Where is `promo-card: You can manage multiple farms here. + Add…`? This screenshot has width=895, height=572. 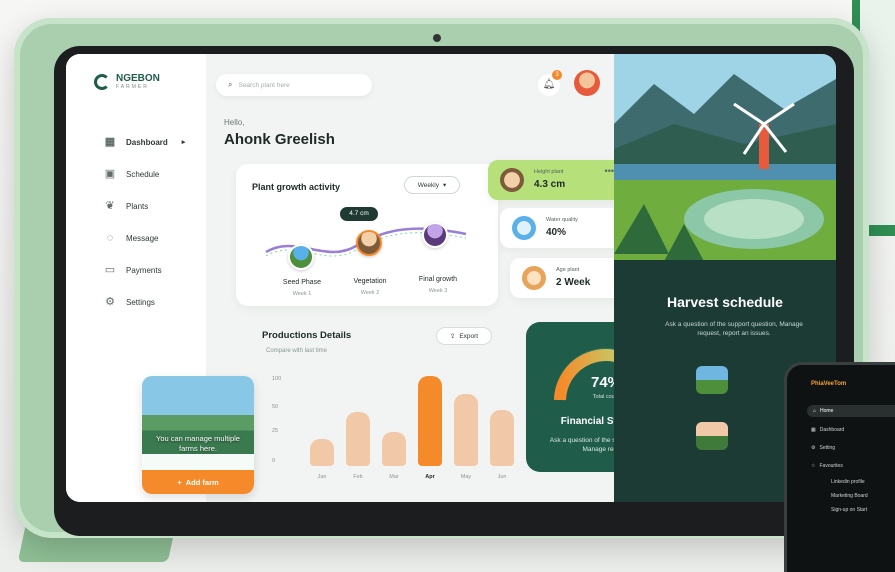 promo-card: You can manage multiple farms here. + Add… is located at coordinates (198, 435).